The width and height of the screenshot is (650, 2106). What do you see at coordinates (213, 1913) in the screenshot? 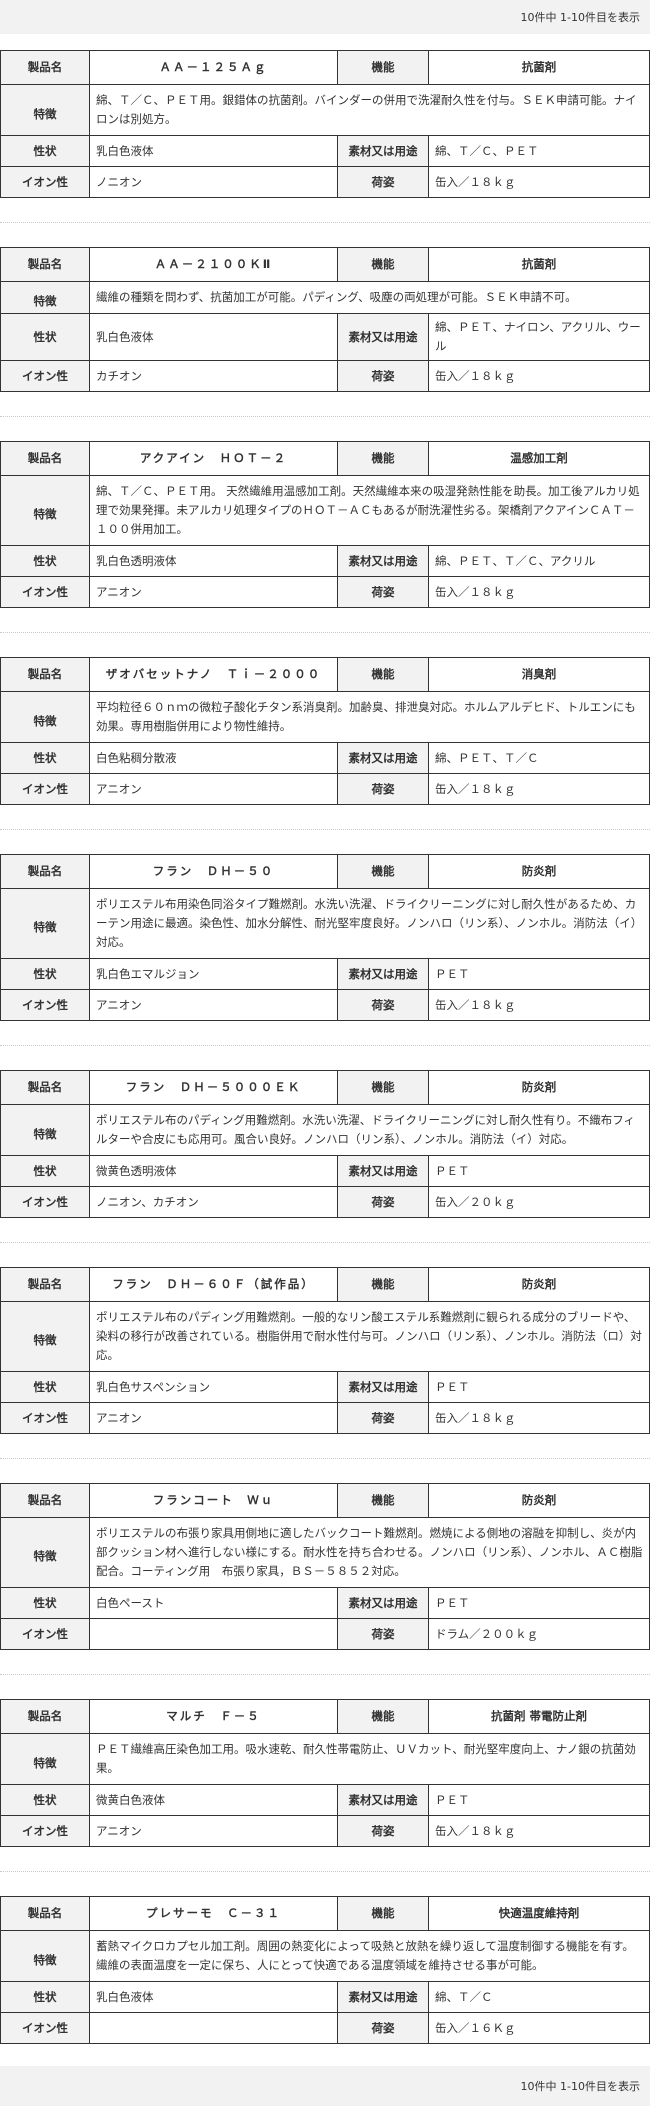
I see `product-name: プレサーモ Ｃ－３１` at bounding box center [213, 1913].